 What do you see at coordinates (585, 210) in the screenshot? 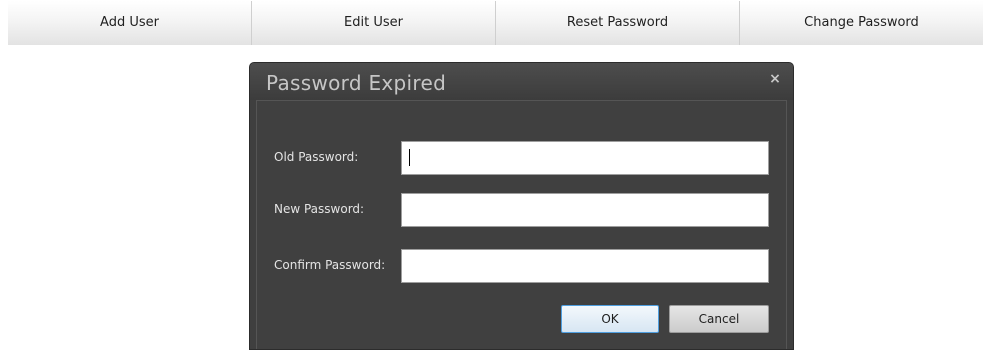
I see `new-password-field` at bounding box center [585, 210].